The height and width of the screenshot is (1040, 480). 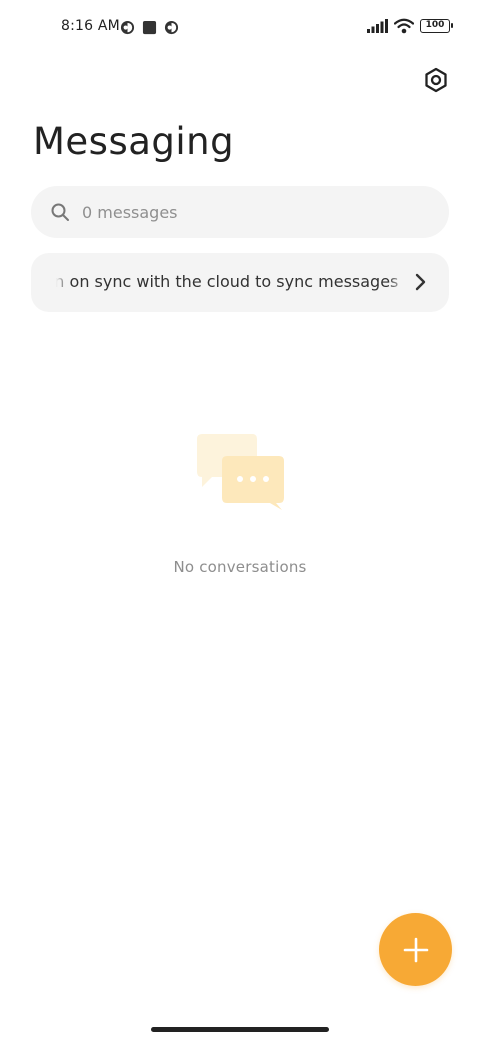 I want to click on search-icon, so click(x=60, y=212).